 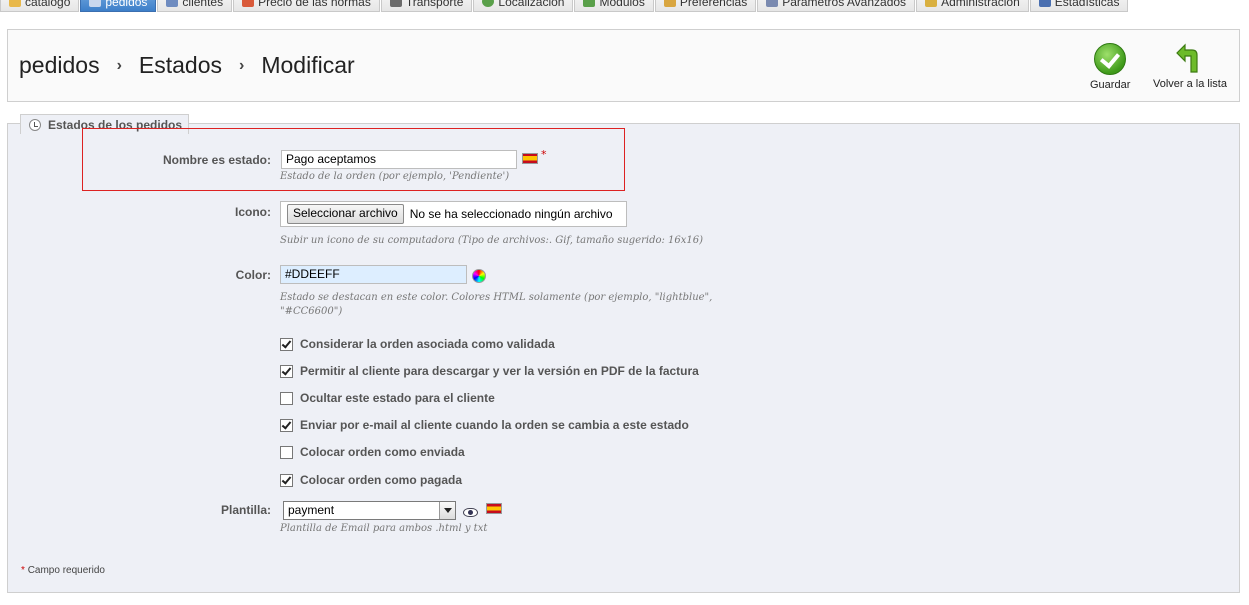 I want to click on tab-transporte: Transporte, so click(x=426, y=6).